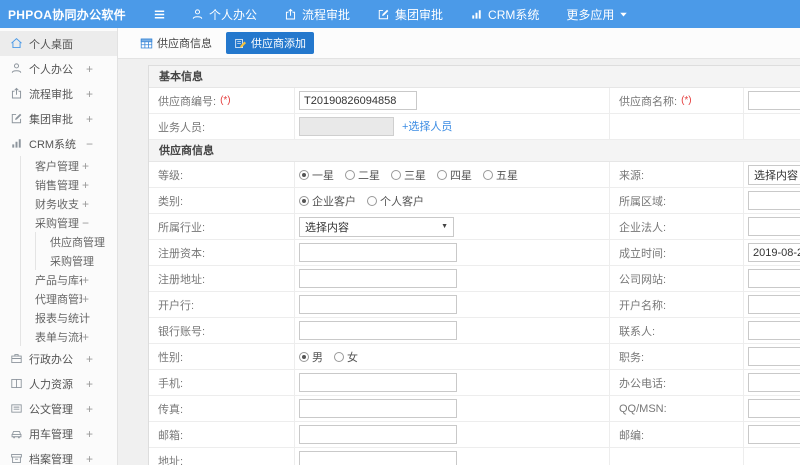 This screenshot has width=800, height=465. I want to click on bank-branch-input, so click(378, 305).